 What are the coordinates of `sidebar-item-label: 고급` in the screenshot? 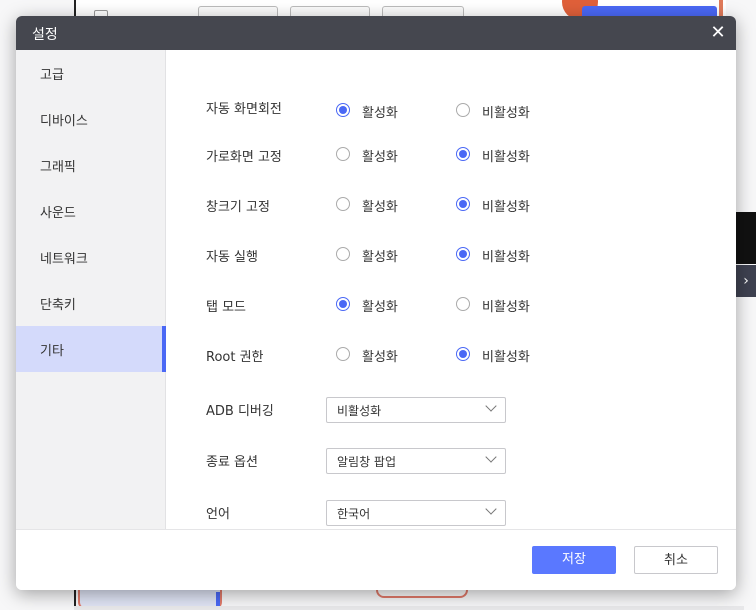 It's located at (52, 75).